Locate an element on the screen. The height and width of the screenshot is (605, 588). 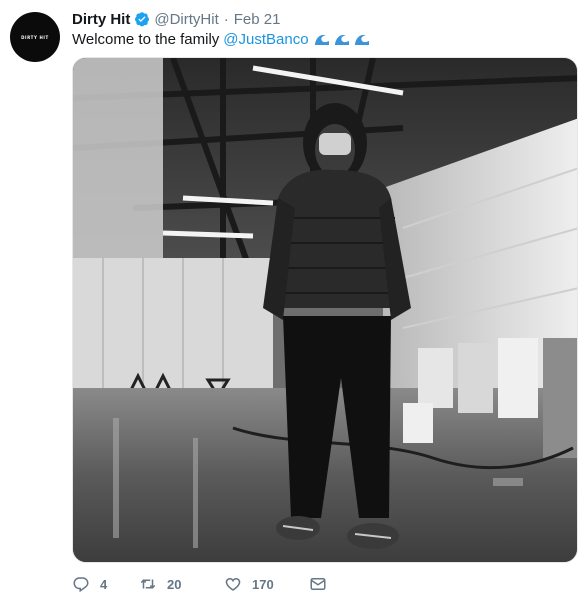
retweet-icon is located at coordinates (148, 584).